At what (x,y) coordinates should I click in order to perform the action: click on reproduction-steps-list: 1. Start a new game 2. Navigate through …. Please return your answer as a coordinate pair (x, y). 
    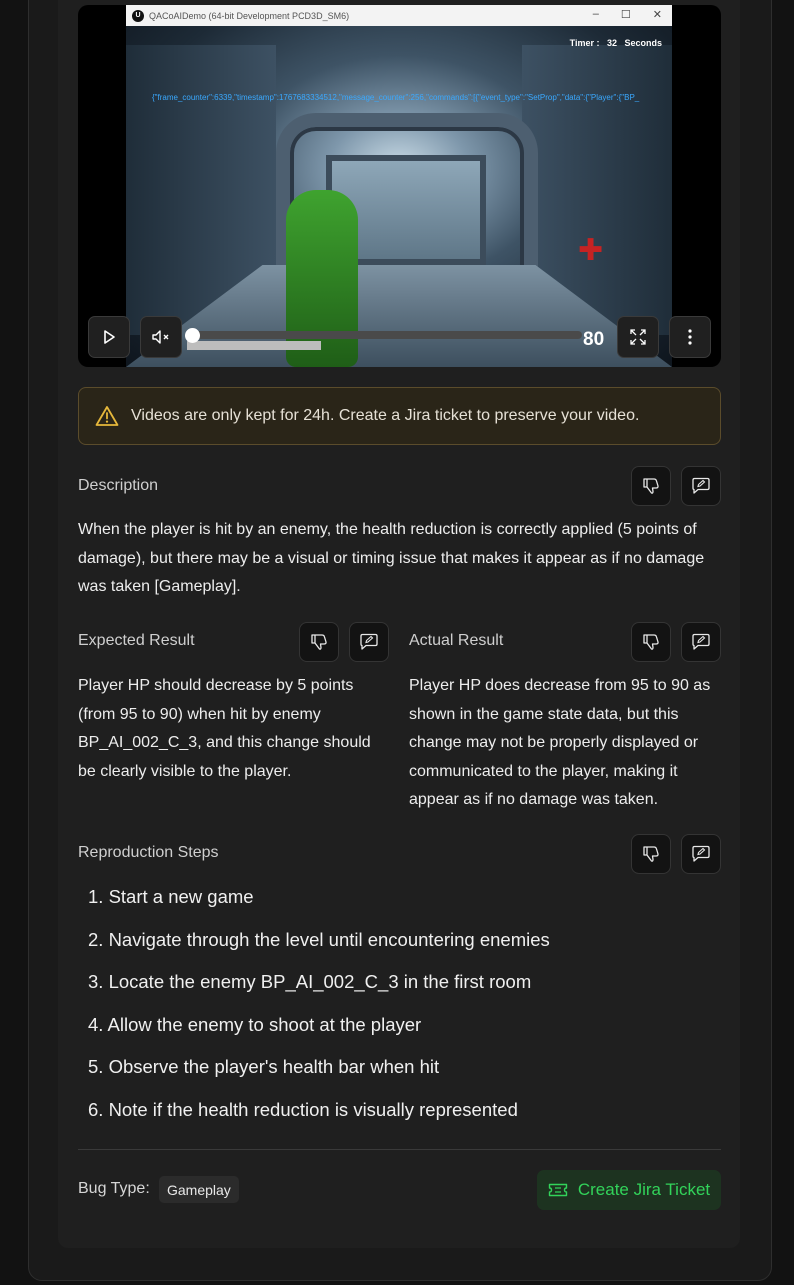
    Looking at the image, I should click on (319, 1013).